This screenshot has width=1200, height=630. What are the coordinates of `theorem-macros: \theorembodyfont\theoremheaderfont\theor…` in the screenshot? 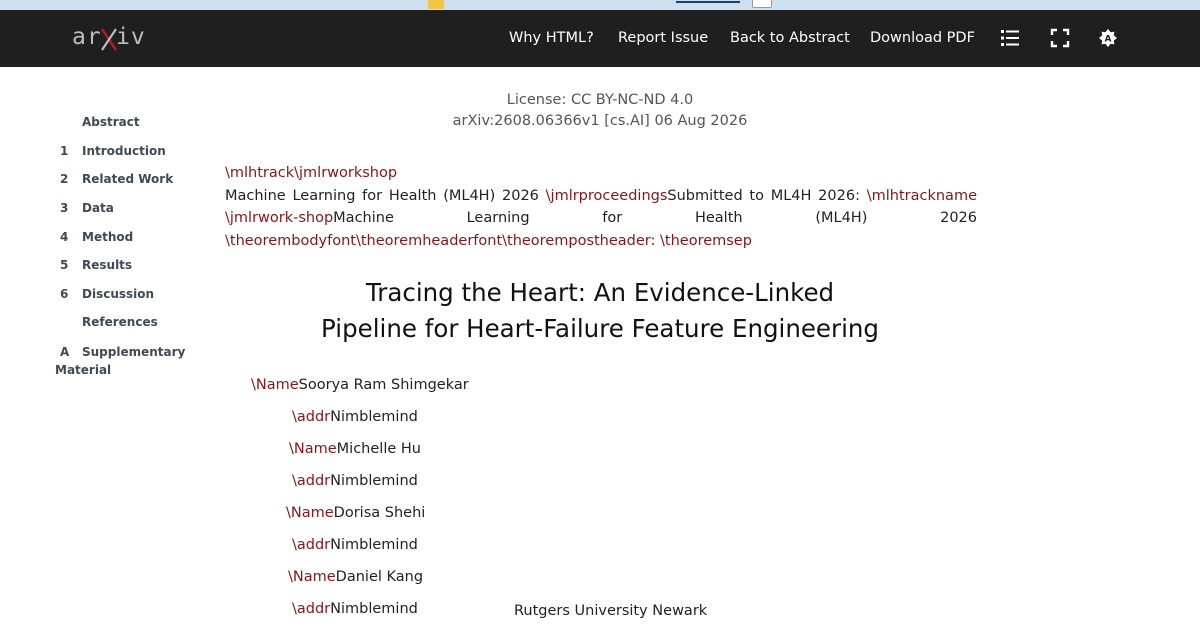 It's located at (438, 240).